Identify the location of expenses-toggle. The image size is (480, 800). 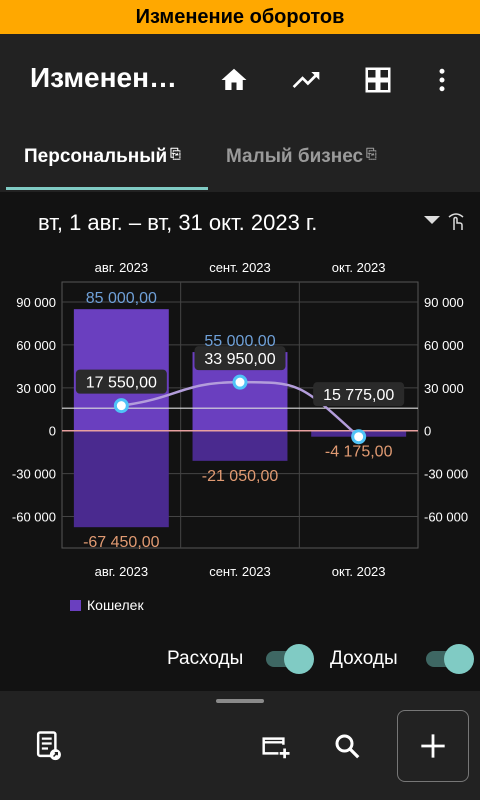
(288, 659).